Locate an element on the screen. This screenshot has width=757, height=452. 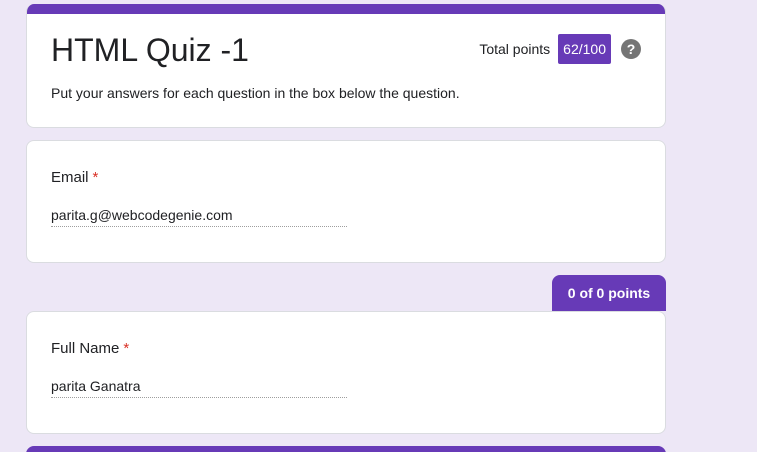
question-title: Email is located at coordinates (70, 177).